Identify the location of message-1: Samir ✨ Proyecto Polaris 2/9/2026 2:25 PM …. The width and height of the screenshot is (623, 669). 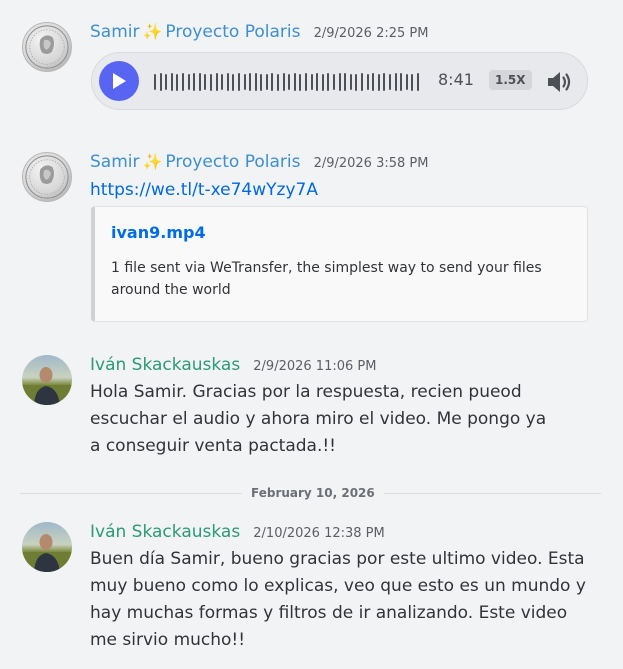
(311, 70).